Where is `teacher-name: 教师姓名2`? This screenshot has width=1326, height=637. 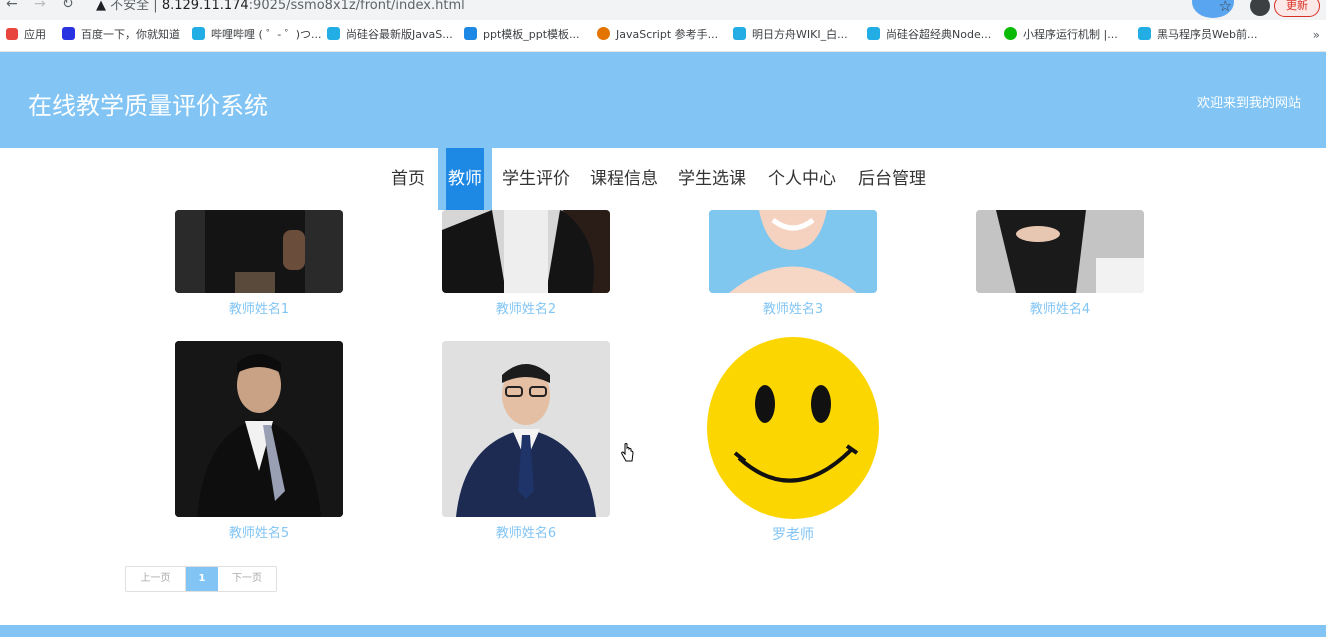 teacher-name: 教师姓名2 is located at coordinates (526, 307).